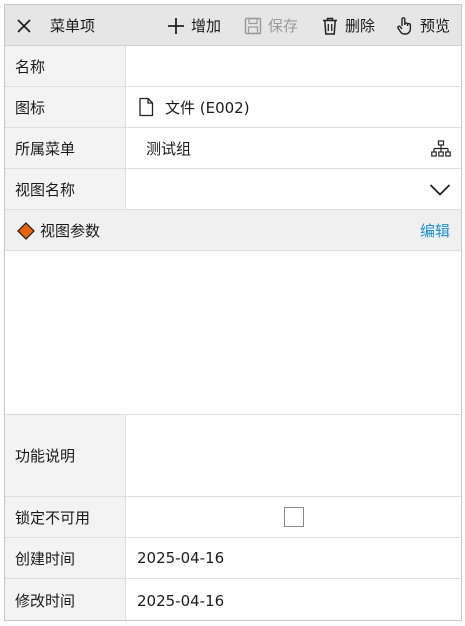 This screenshot has height=626, width=465. I want to click on toolbar: 菜单项 增加 保存 删除 预览, so click(233, 25).